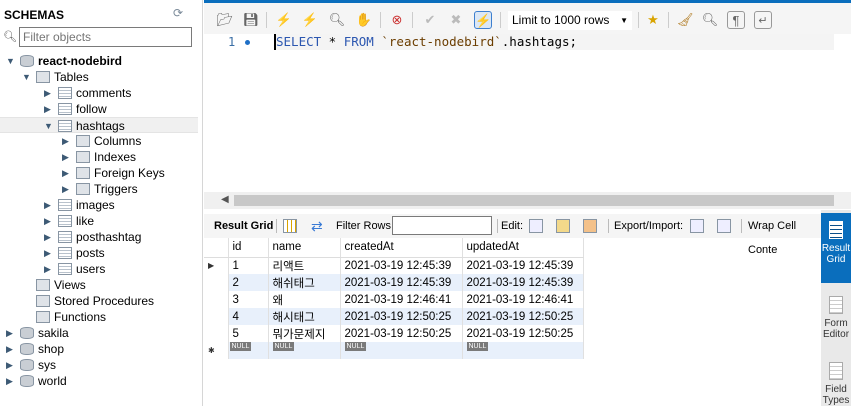 Image resolution: width=851 pixels, height=406 pixels. I want to click on cell-createdAt: 2021-03-19 12:46:41, so click(401, 299).